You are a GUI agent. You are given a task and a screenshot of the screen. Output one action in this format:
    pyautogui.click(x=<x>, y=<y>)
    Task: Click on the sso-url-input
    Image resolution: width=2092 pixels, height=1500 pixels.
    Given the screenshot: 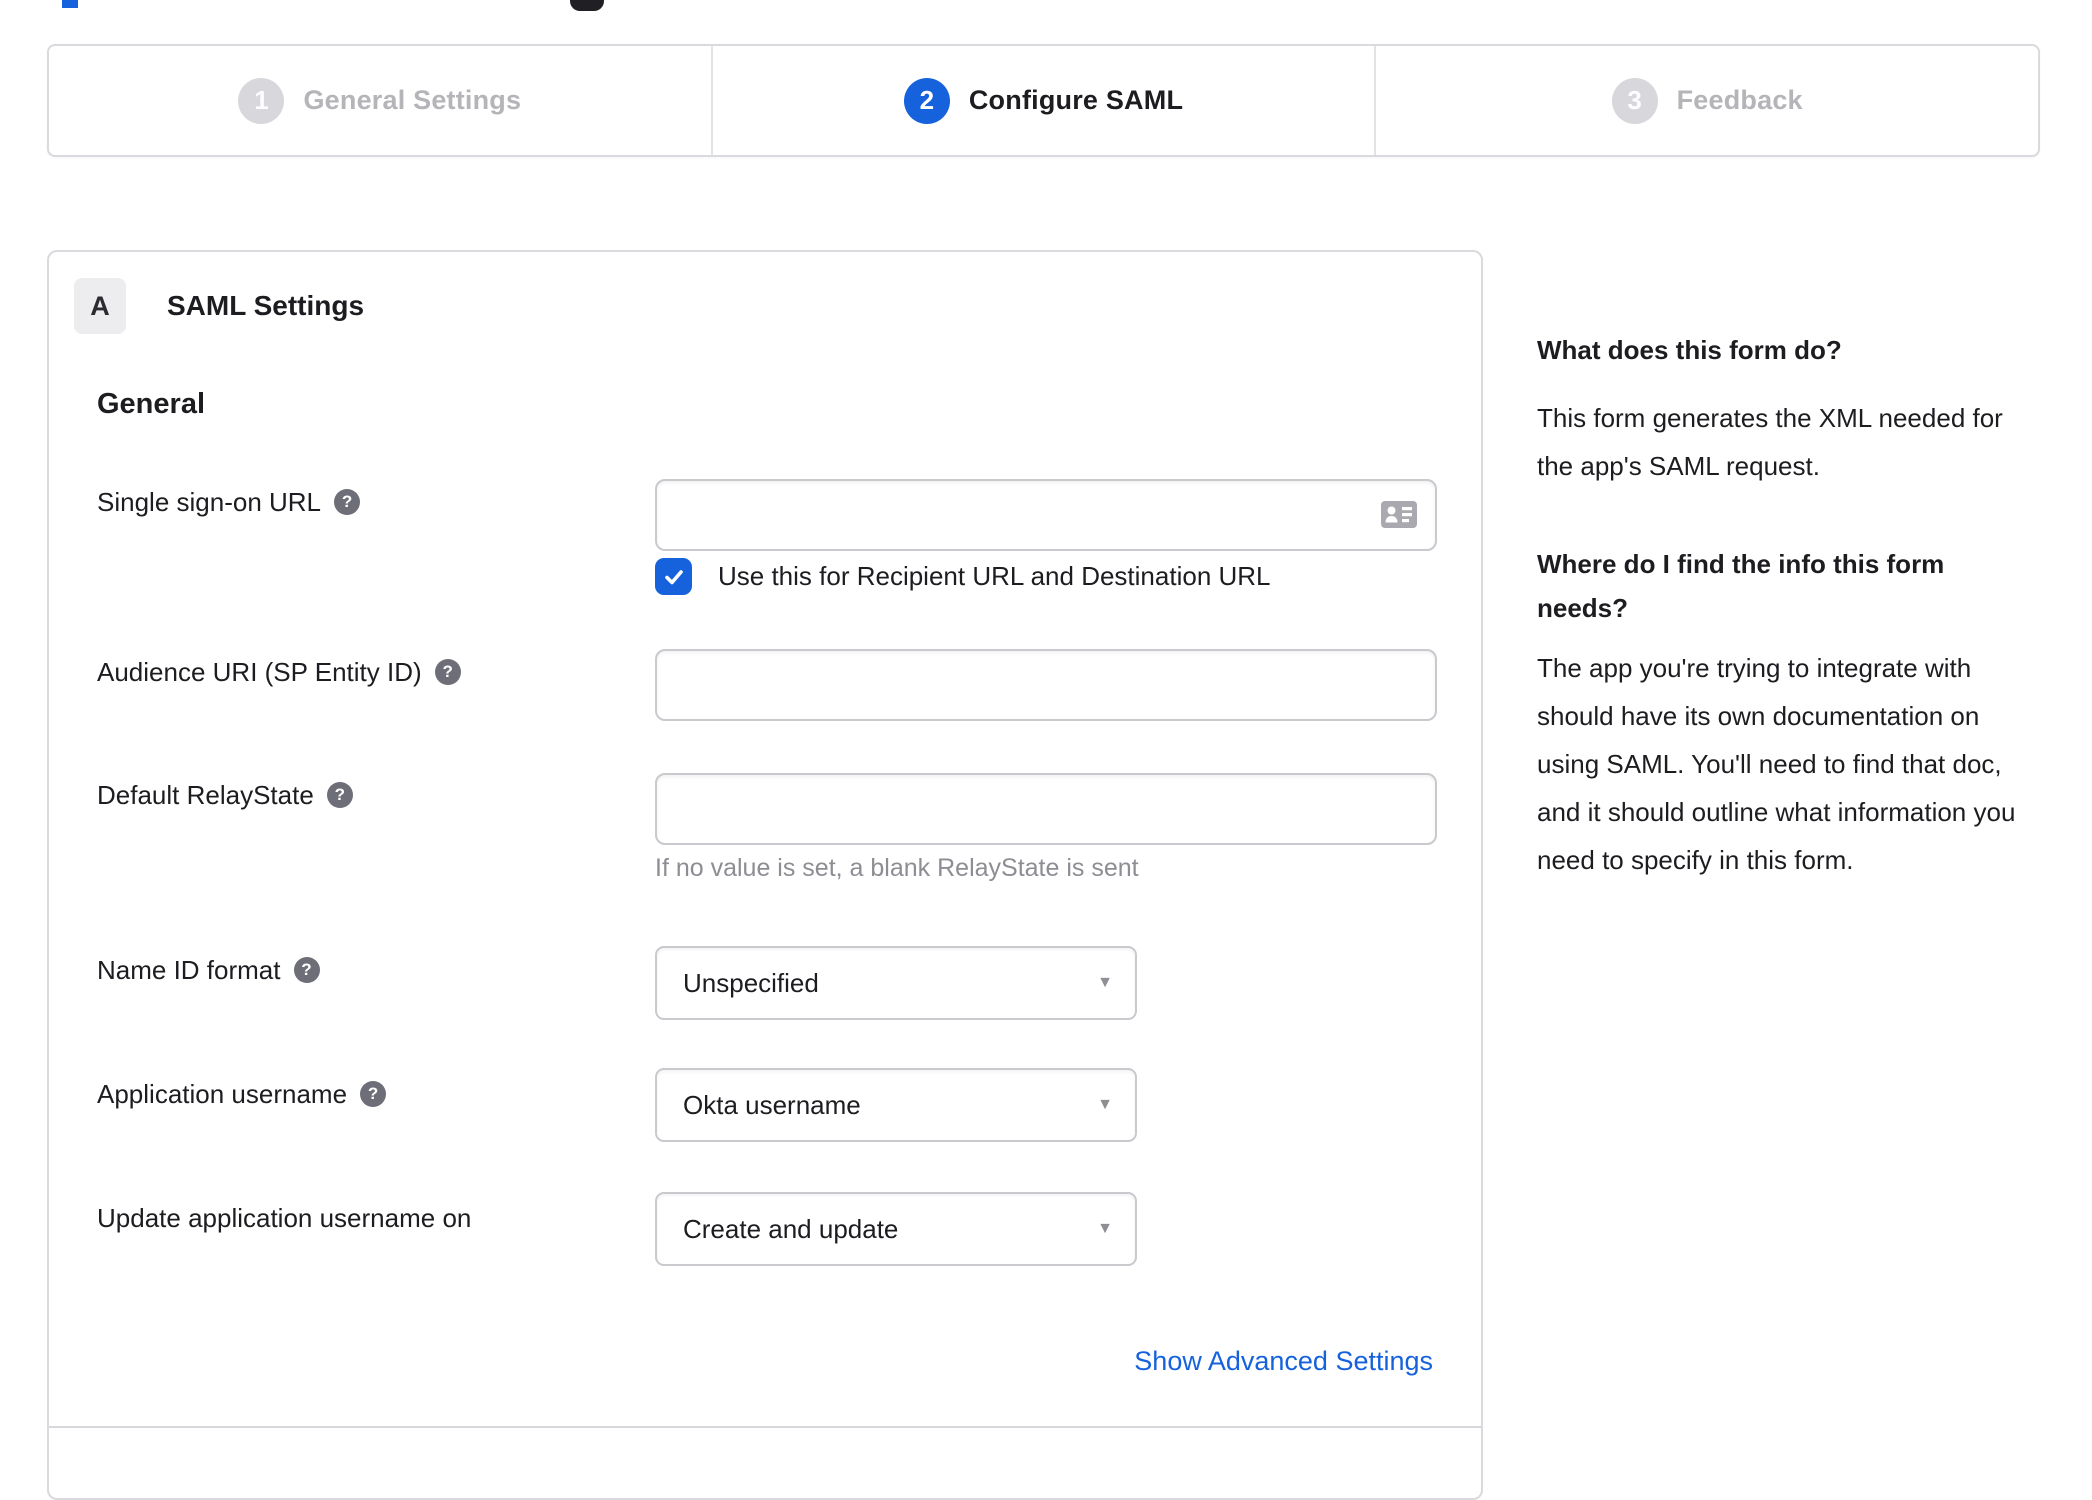 What is the action you would take?
    pyautogui.click(x=1046, y=515)
    